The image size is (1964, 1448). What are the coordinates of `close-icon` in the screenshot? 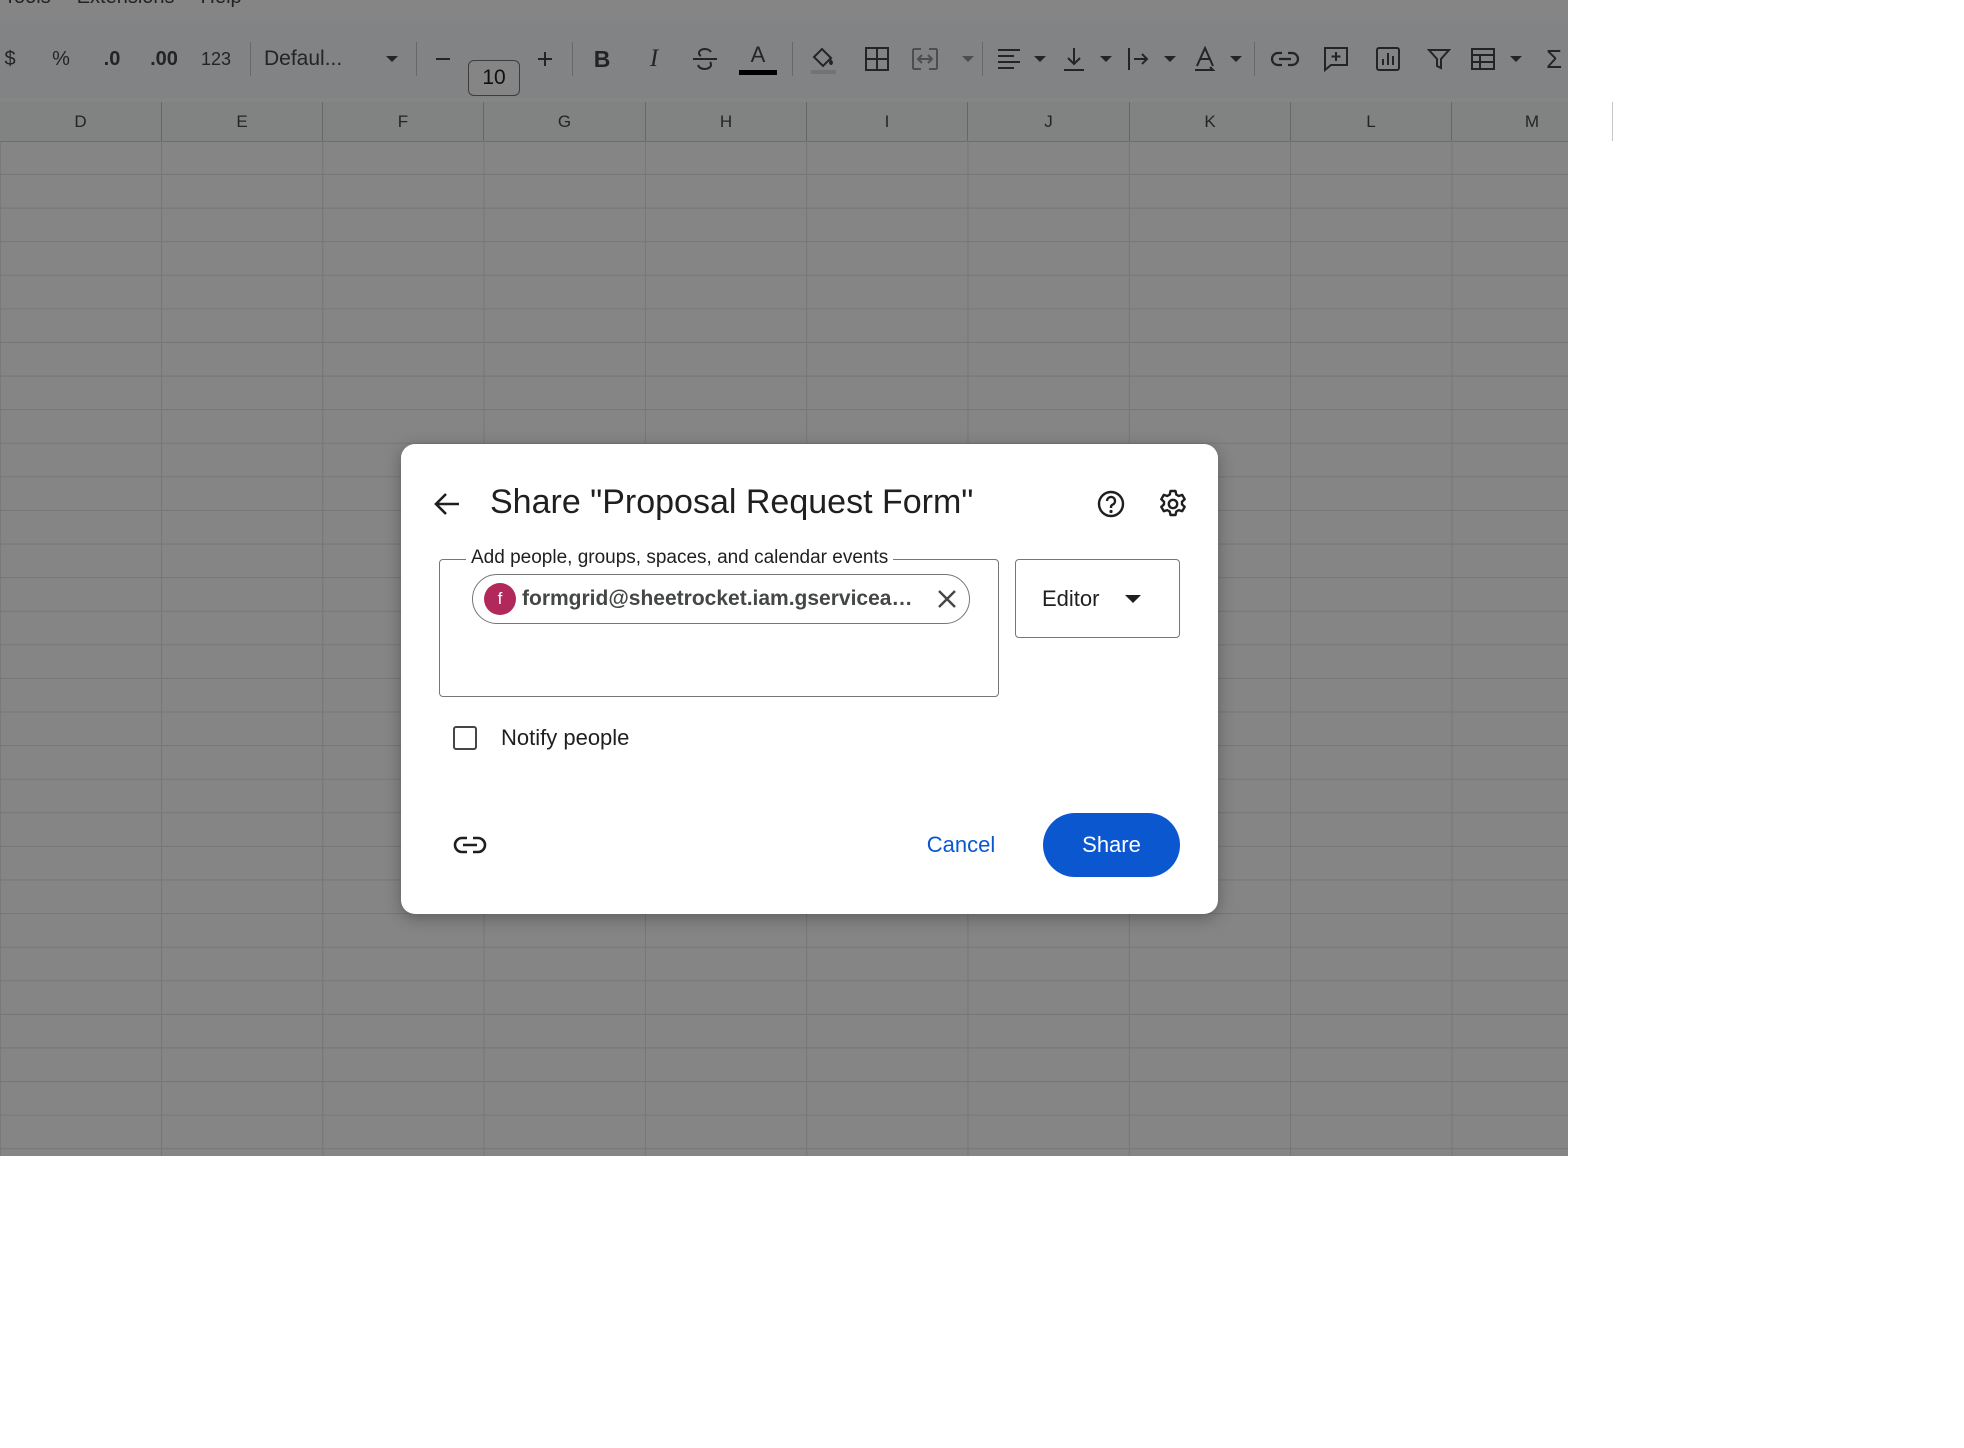 It's located at (947, 599).